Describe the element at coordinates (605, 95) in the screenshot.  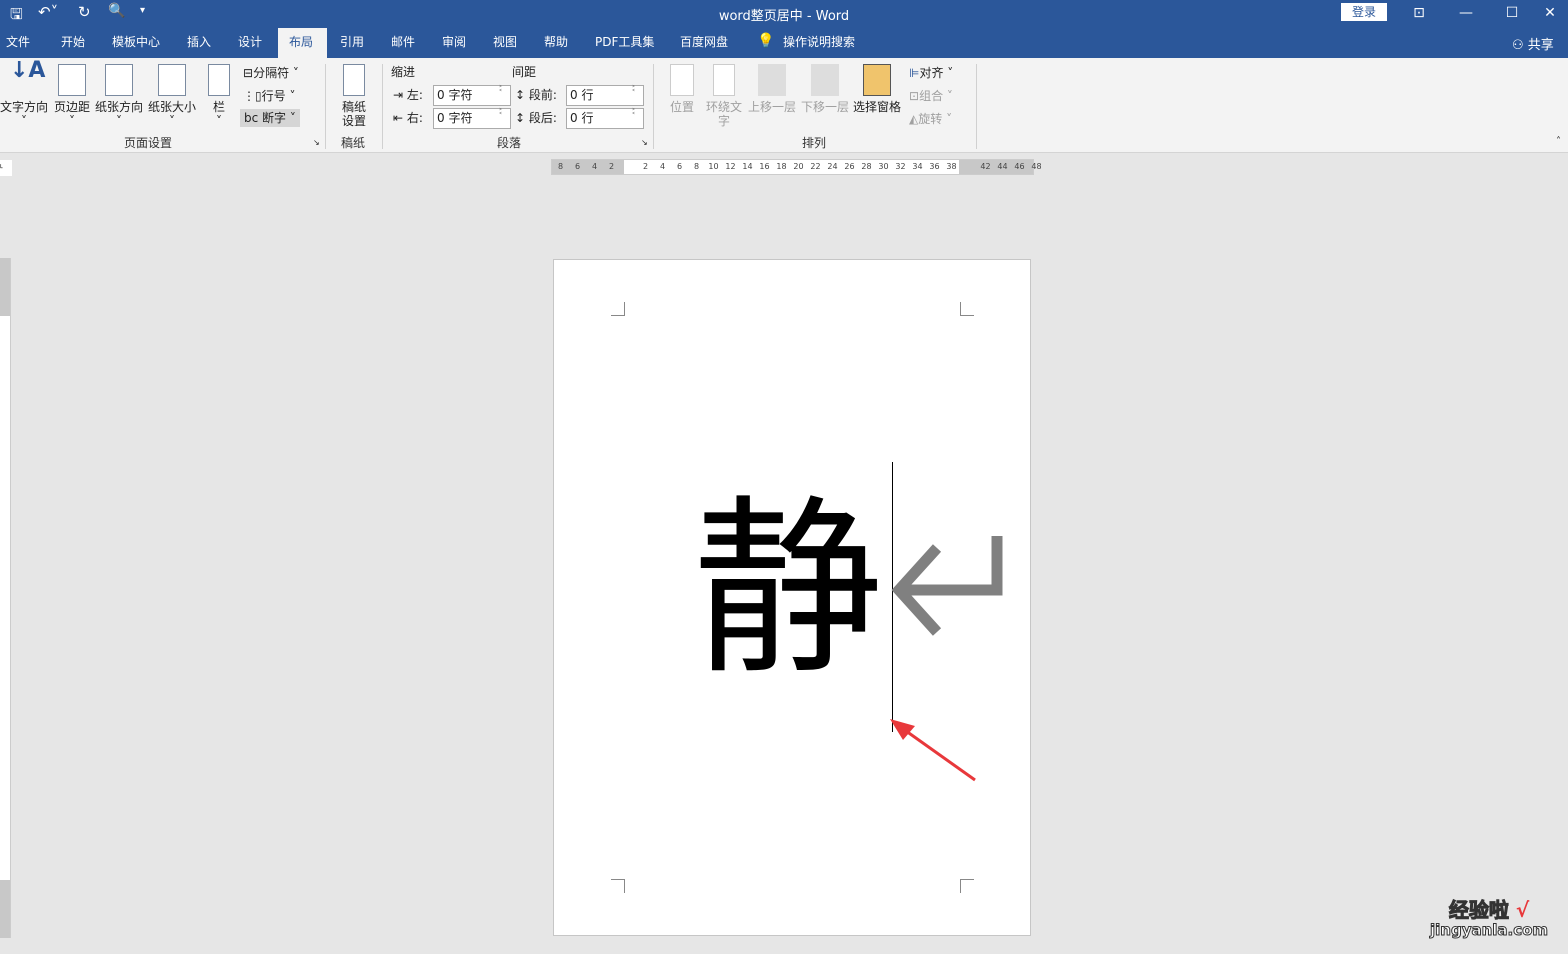
I see `spacing-before-input: 0 行` at that location.